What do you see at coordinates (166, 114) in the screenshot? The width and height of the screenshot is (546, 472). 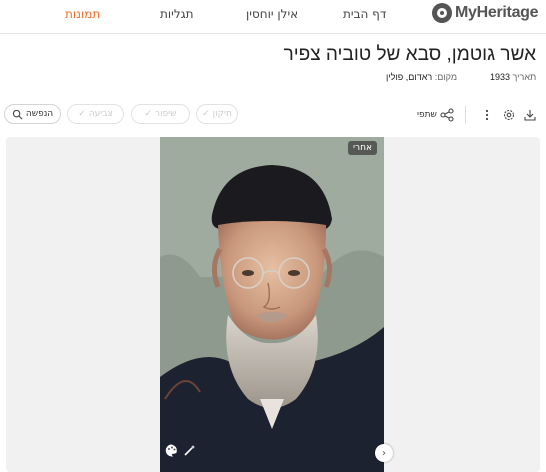 I see `enhance-label: שיפור` at bounding box center [166, 114].